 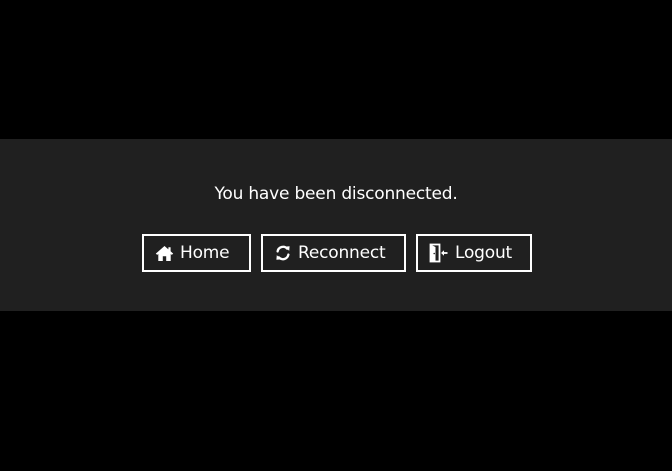 What do you see at coordinates (484, 252) in the screenshot?
I see `logout-button-label: Logout` at bounding box center [484, 252].